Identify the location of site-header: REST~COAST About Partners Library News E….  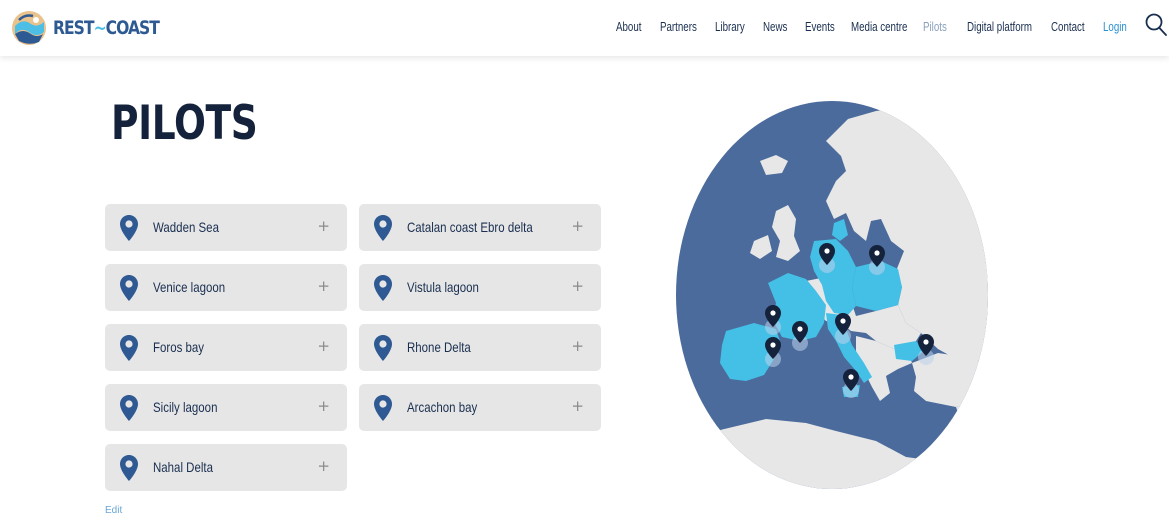
(584, 28).